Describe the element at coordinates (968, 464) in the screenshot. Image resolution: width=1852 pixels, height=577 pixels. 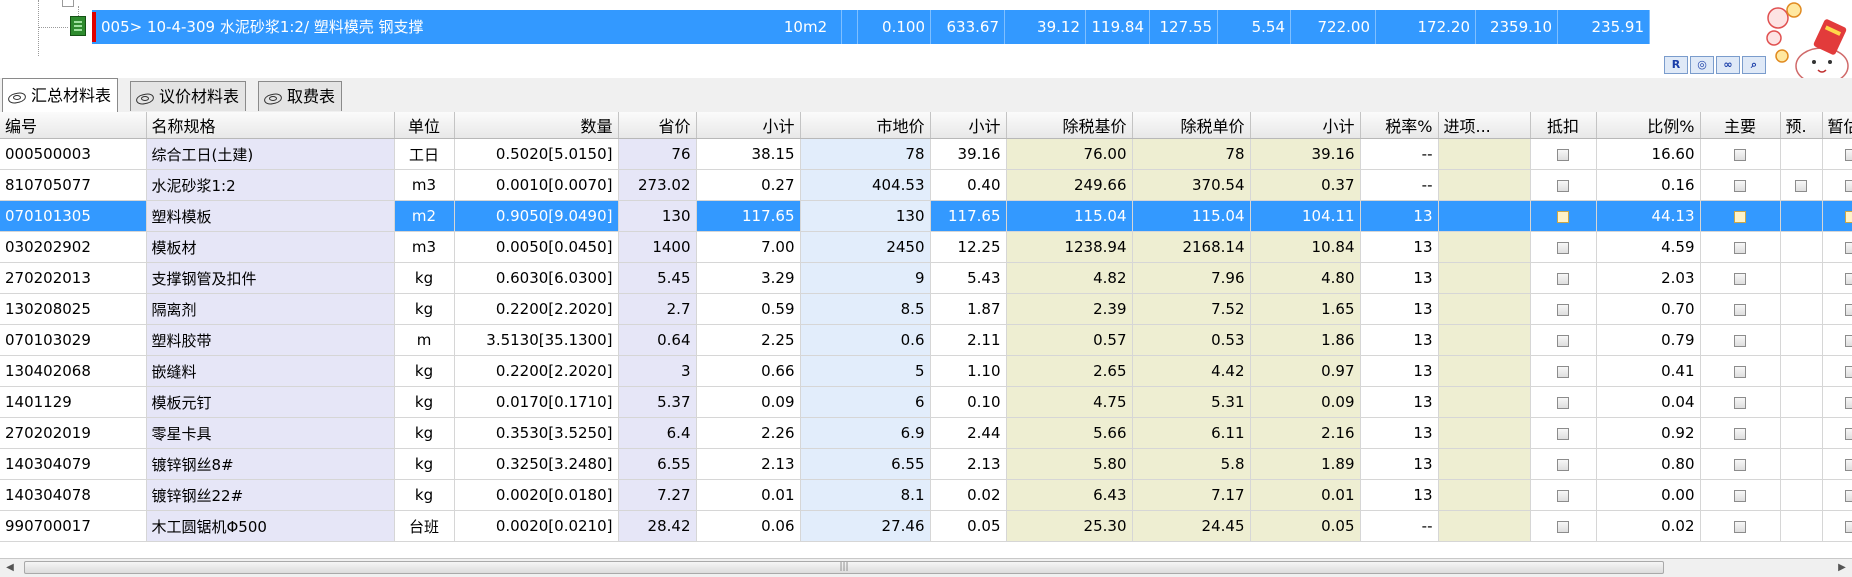
I see `table-cell: 2.13` at that location.